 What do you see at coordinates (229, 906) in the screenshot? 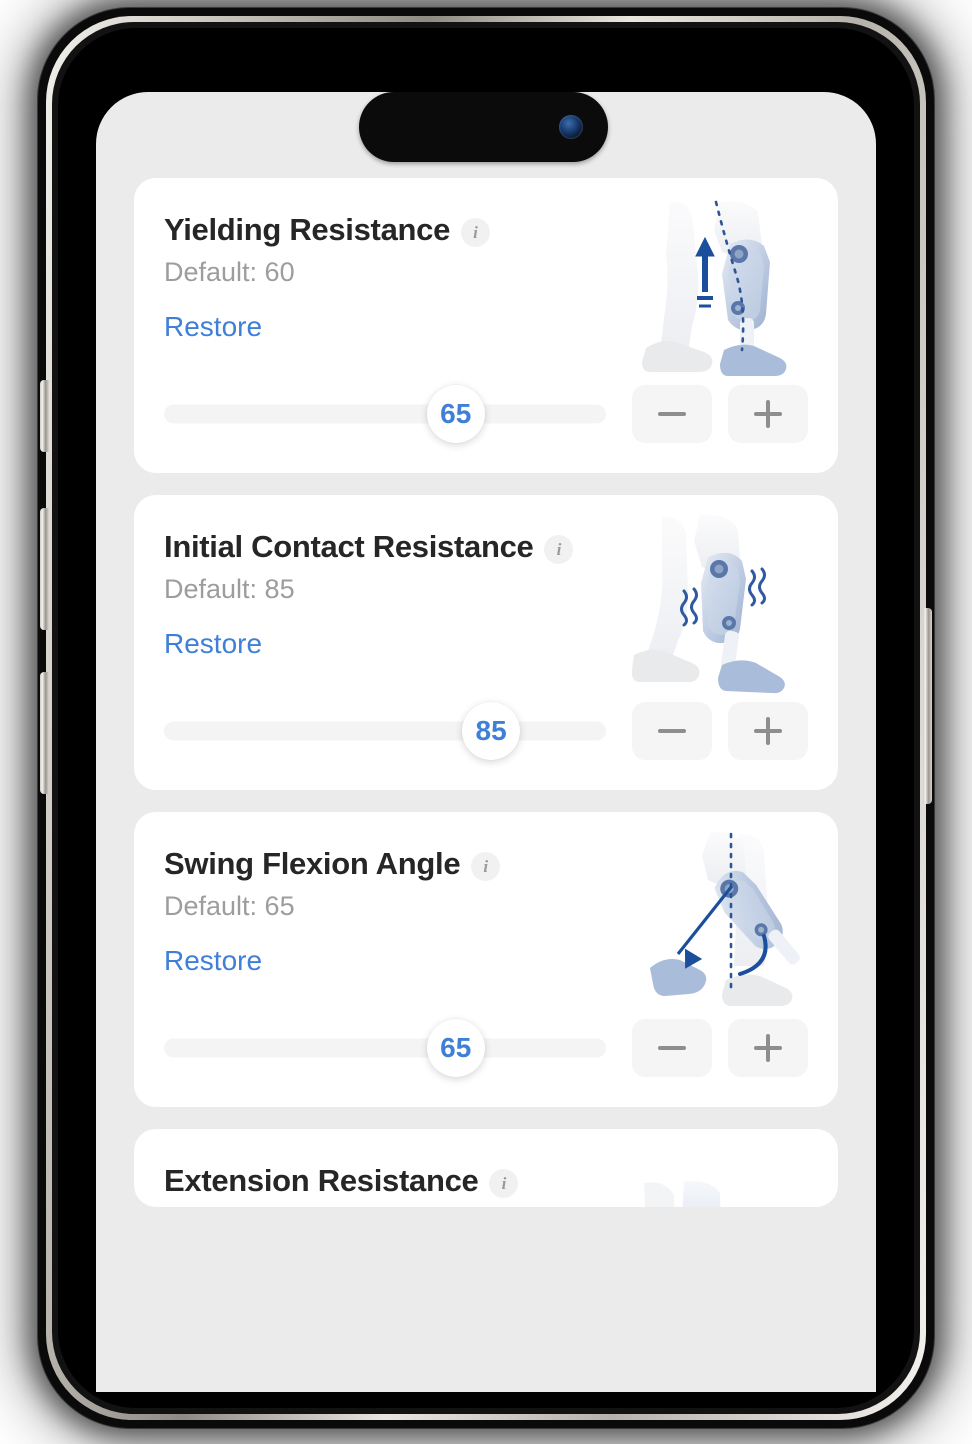
I see `default-value-label: Default: 65` at bounding box center [229, 906].